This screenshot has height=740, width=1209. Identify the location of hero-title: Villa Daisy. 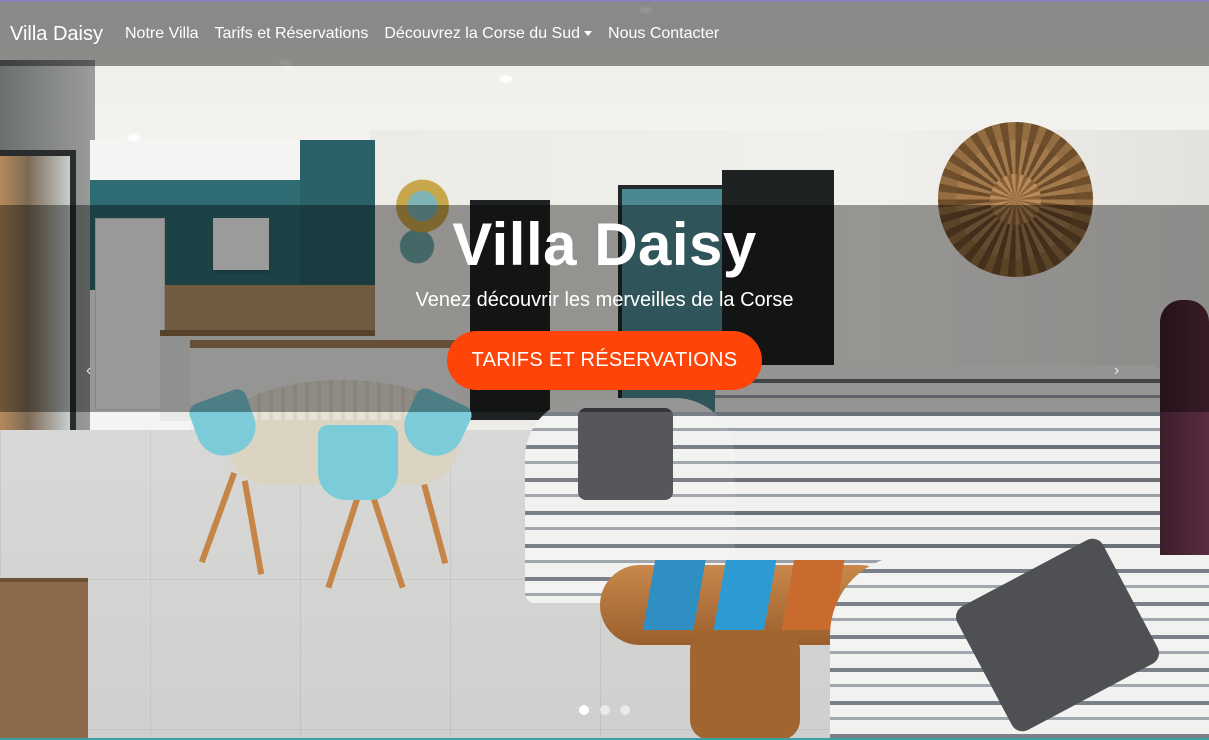
(604, 244).